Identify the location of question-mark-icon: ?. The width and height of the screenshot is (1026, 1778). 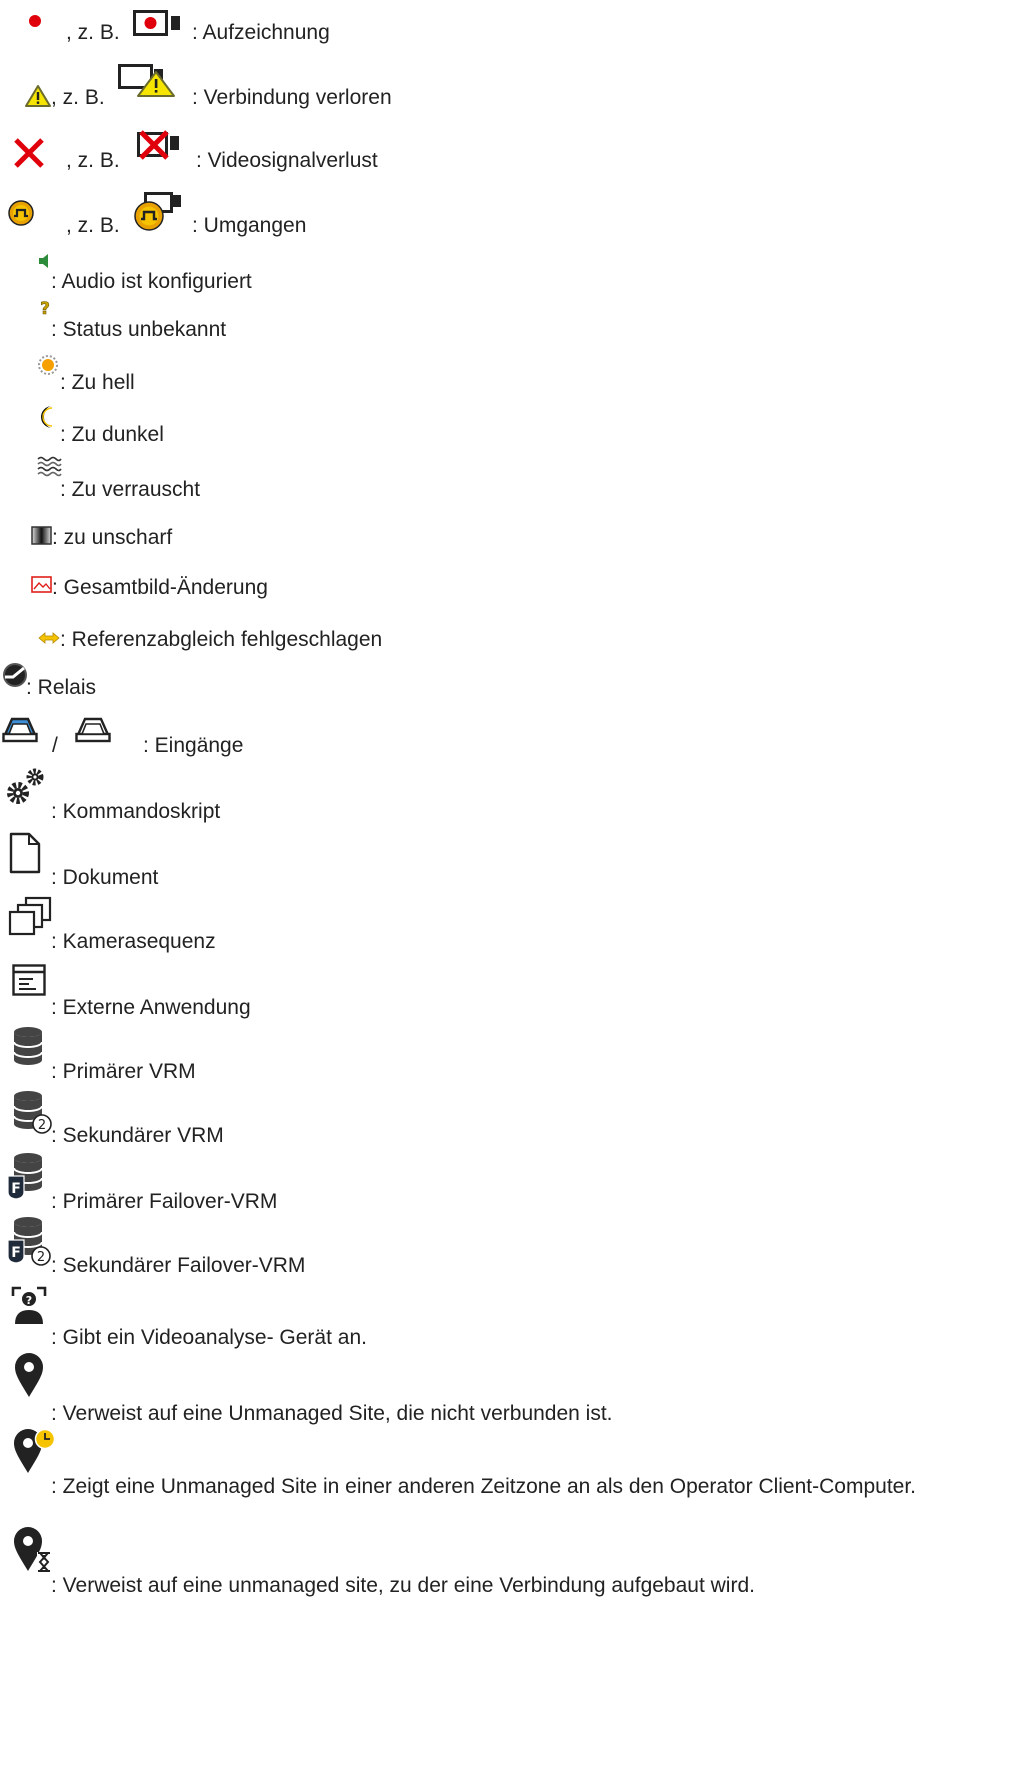
(45, 309).